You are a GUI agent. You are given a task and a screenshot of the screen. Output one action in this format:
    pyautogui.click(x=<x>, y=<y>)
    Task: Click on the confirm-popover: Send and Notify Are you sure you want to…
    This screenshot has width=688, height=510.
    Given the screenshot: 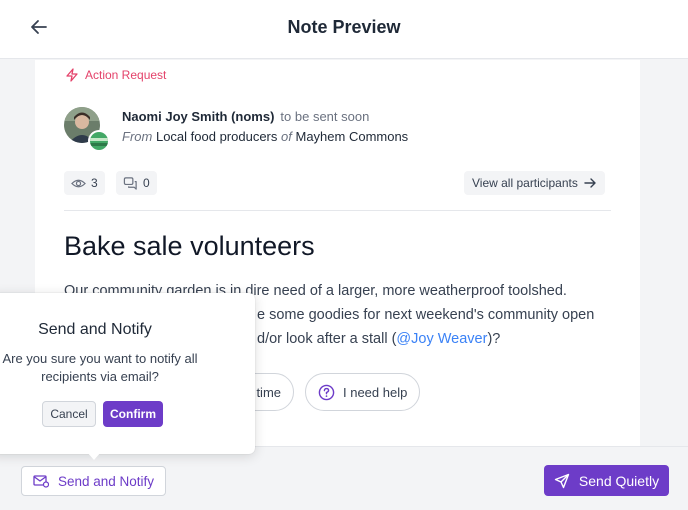 What is the action you would take?
    pyautogui.click(x=127, y=373)
    